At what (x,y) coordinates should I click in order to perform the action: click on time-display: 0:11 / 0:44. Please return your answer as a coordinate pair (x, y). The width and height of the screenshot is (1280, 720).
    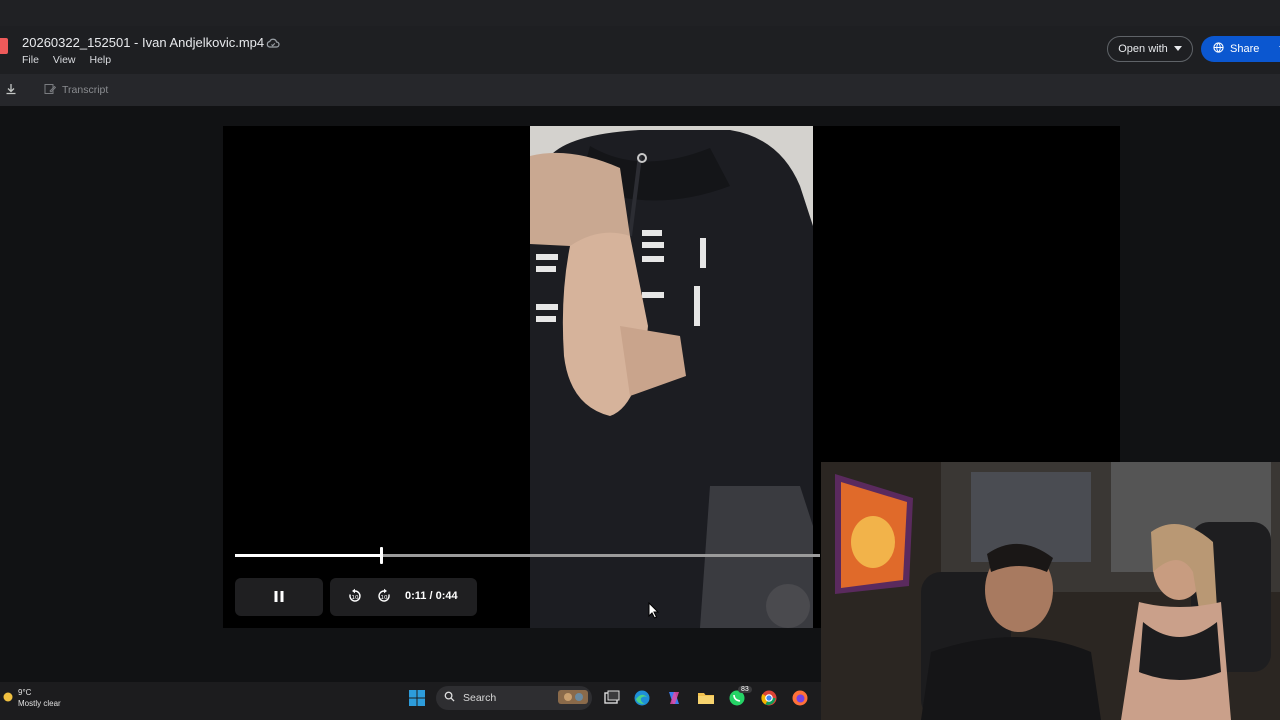
    Looking at the image, I should click on (431, 596).